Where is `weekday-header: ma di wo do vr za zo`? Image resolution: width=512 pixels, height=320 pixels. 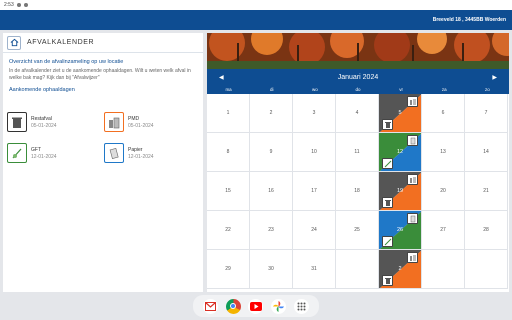 weekday-header: ma di wo do vr za zo is located at coordinates (358, 89).